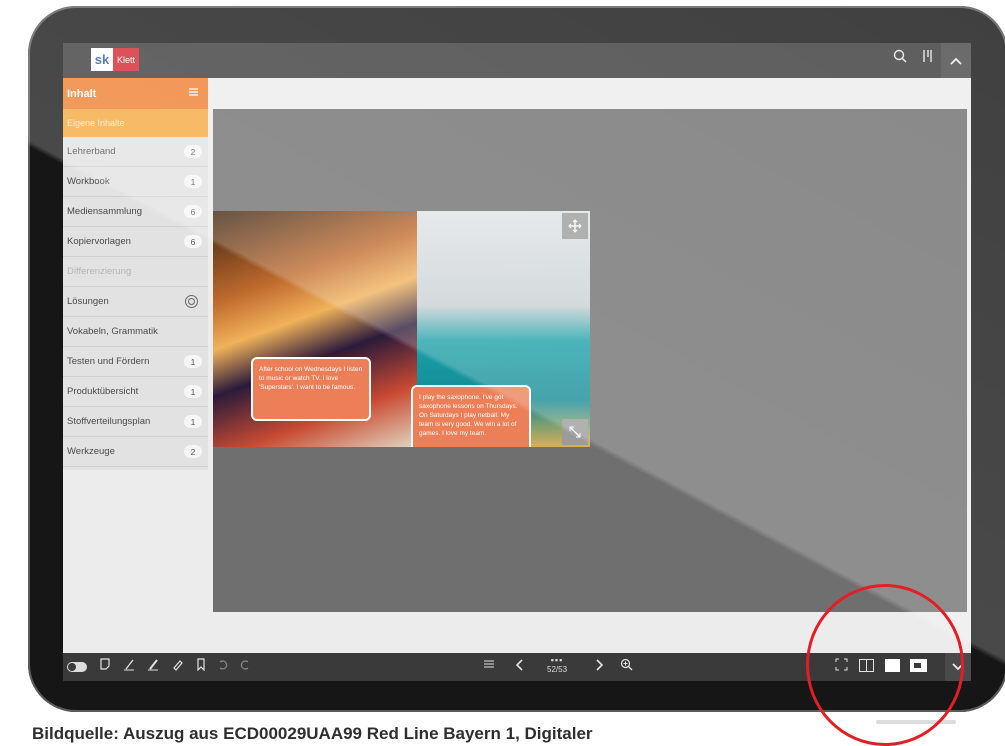 Image resolution: width=1005 pixels, height=746 pixels. I want to click on note-icon, so click(105, 666).